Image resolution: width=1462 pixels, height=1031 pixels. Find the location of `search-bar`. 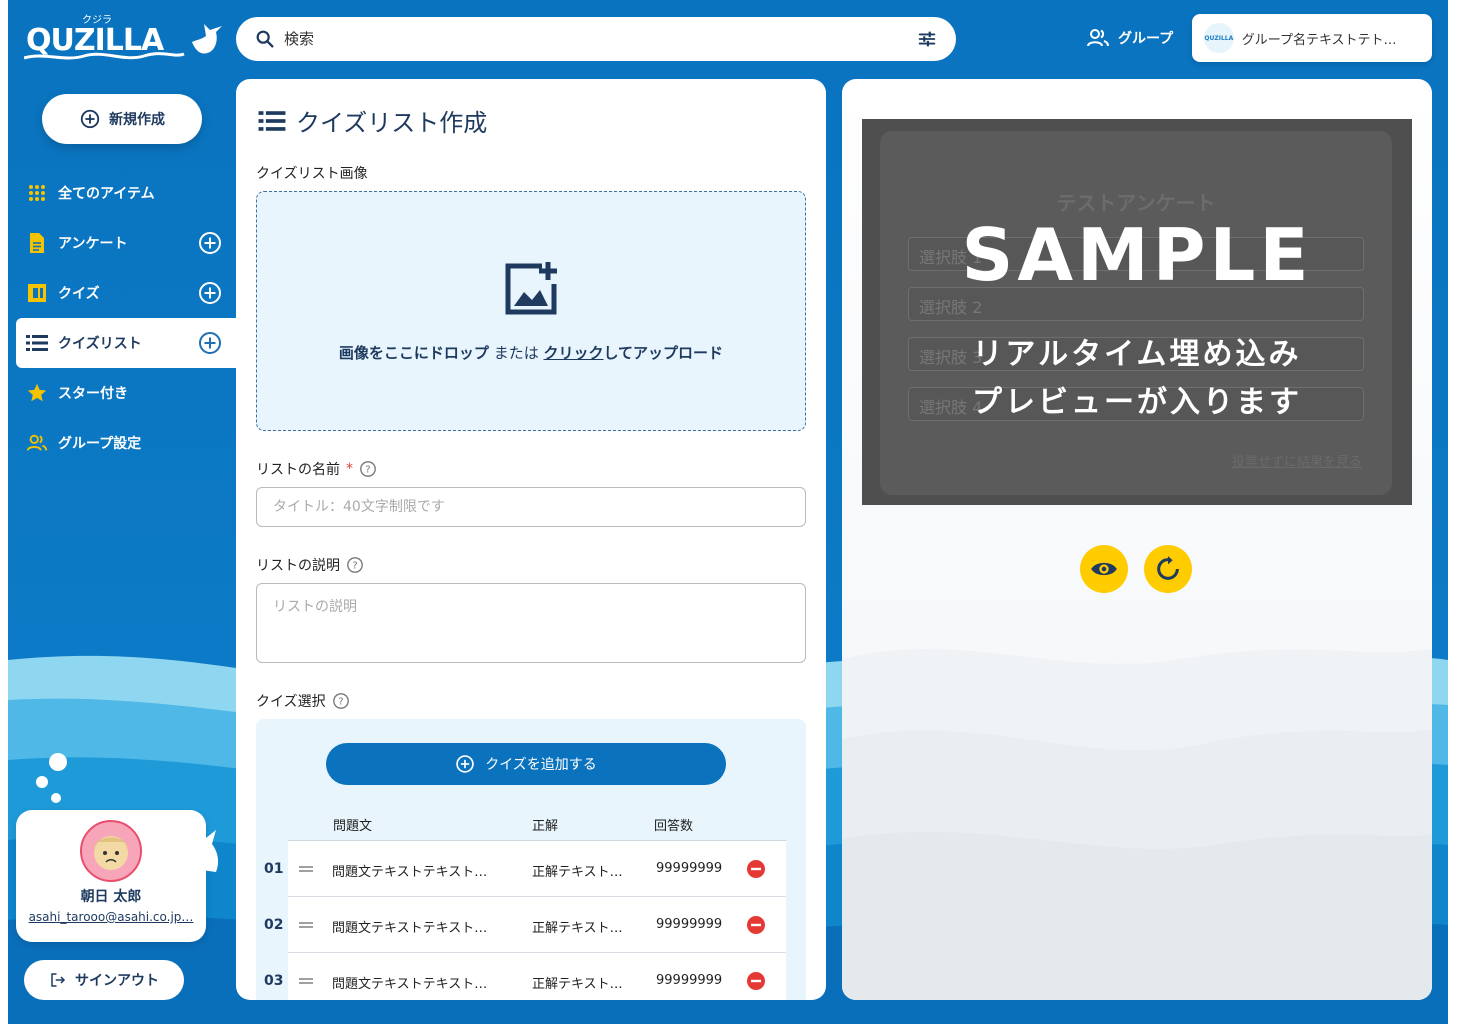

search-bar is located at coordinates (596, 39).